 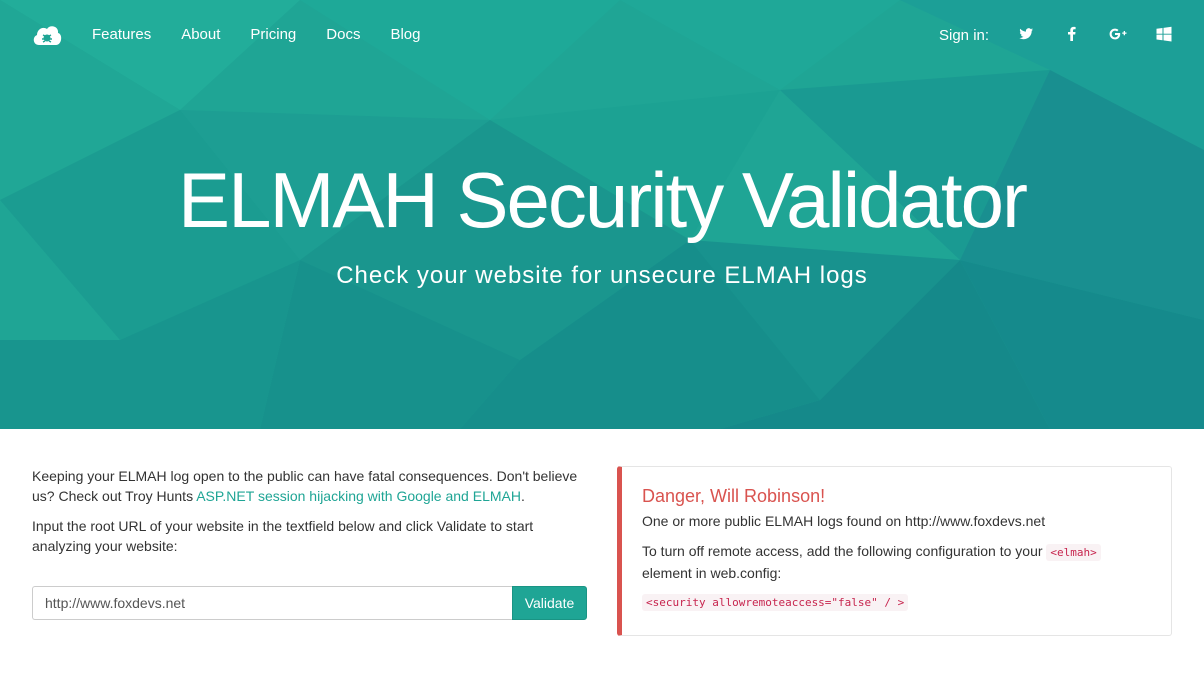 What do you see at coordinates (1118, 34) in the screenshot?
I see `google-plus-icon` at bounding box center [1118, 34].